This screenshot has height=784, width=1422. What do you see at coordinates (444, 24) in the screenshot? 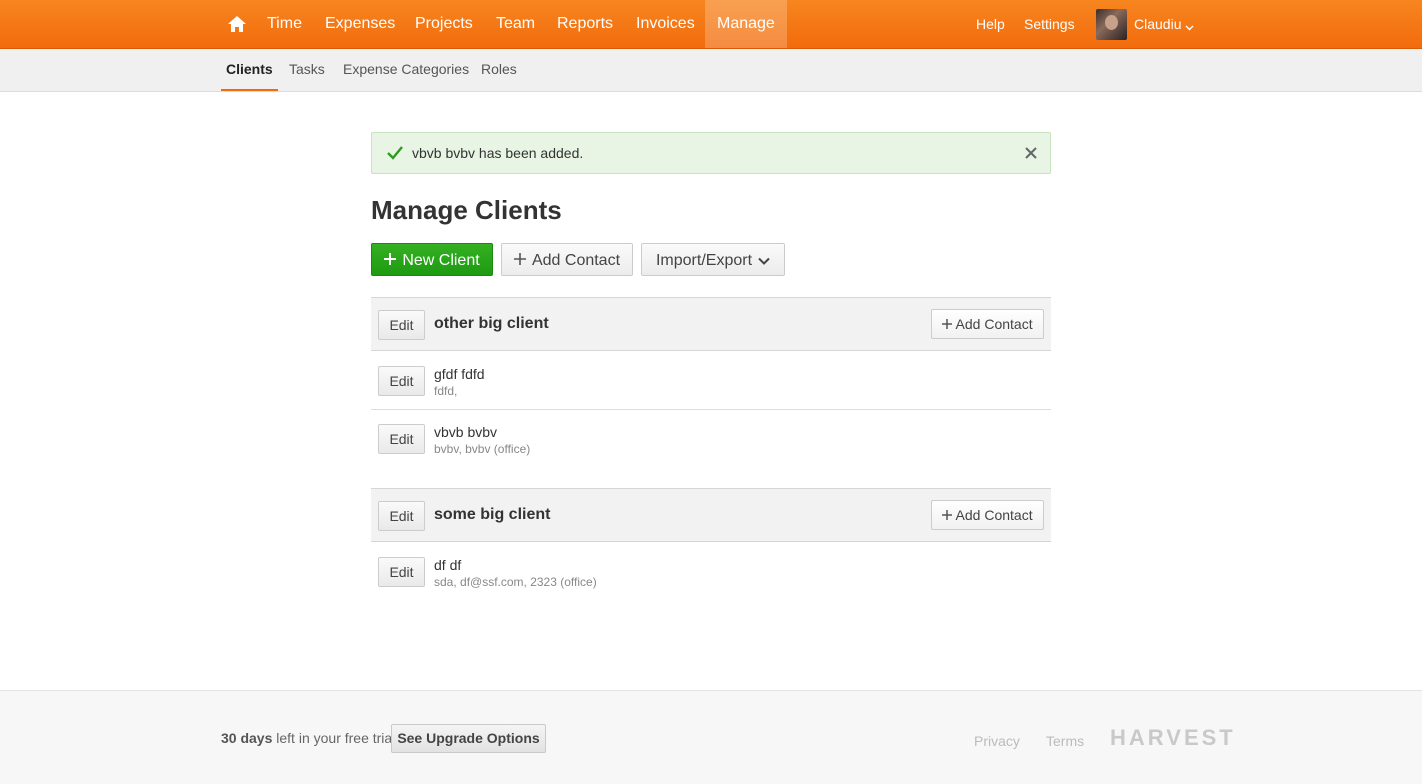
I see `nav-projects: Projects` at bounding box center [444, 24].